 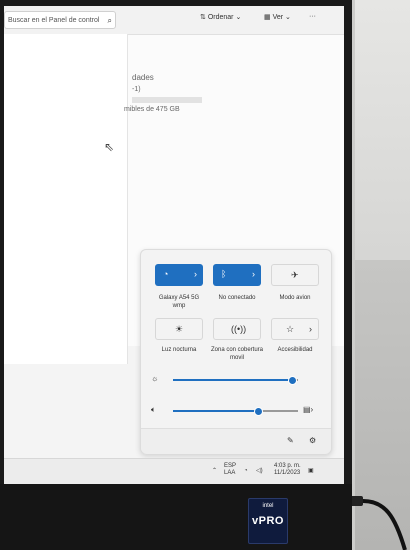 What do you see at coordinates (224, 274) in the screenshot?
I see `bluetooth-icon: ᛒ` at bounding box center [224, 274].